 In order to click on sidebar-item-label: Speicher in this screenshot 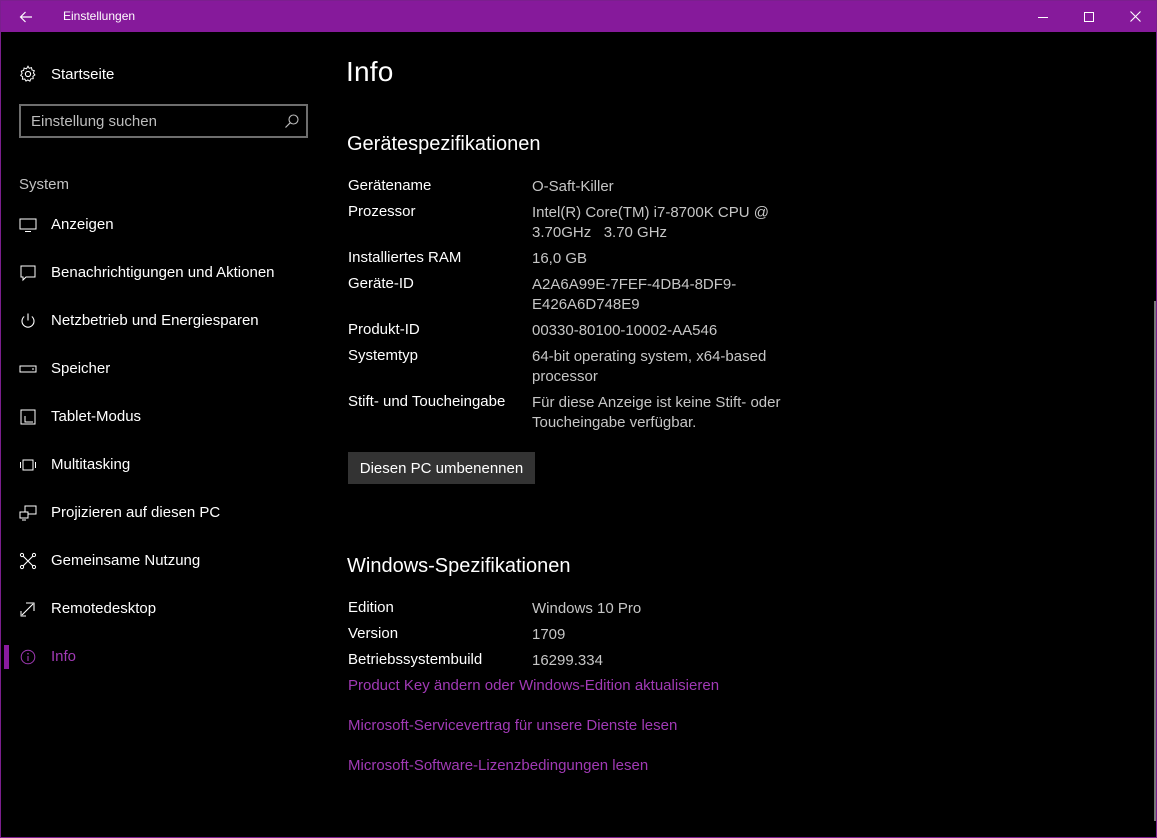, I will do `click(81, 368)`.